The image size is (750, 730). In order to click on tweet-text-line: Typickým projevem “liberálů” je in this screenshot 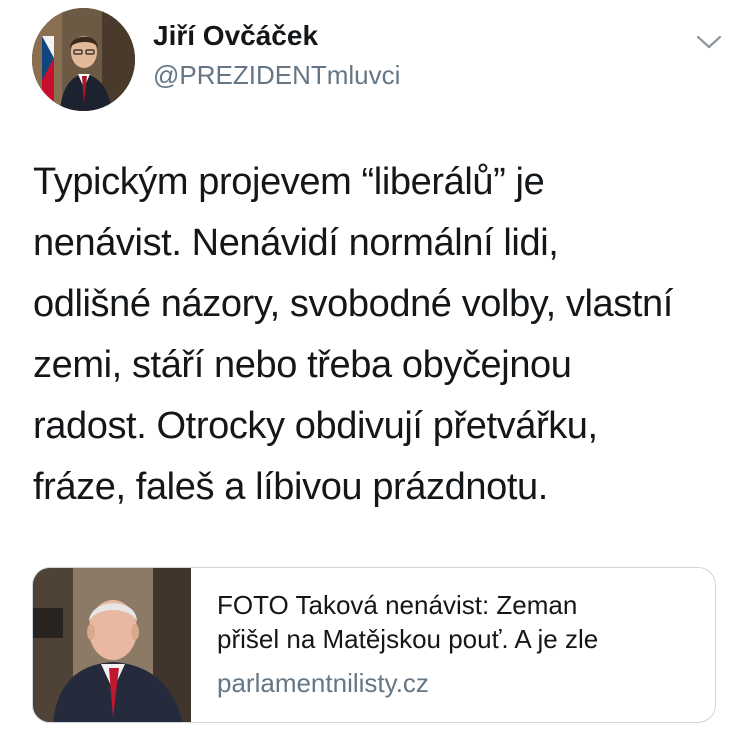, I will do `click(289, 182)`.